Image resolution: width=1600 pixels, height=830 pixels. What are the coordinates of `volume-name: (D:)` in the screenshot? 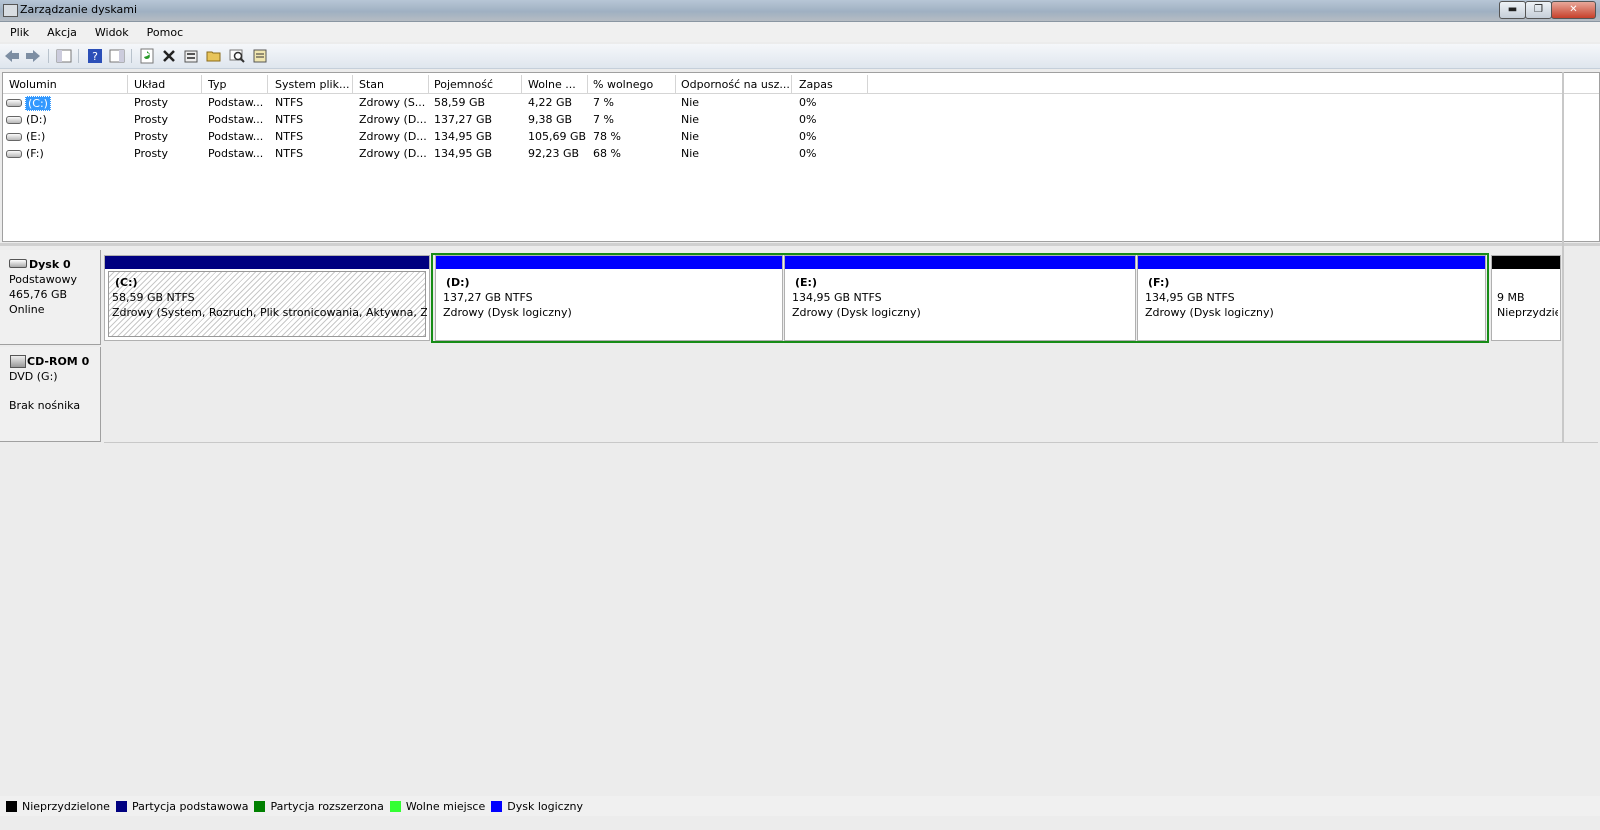 It's located at (36, 119).